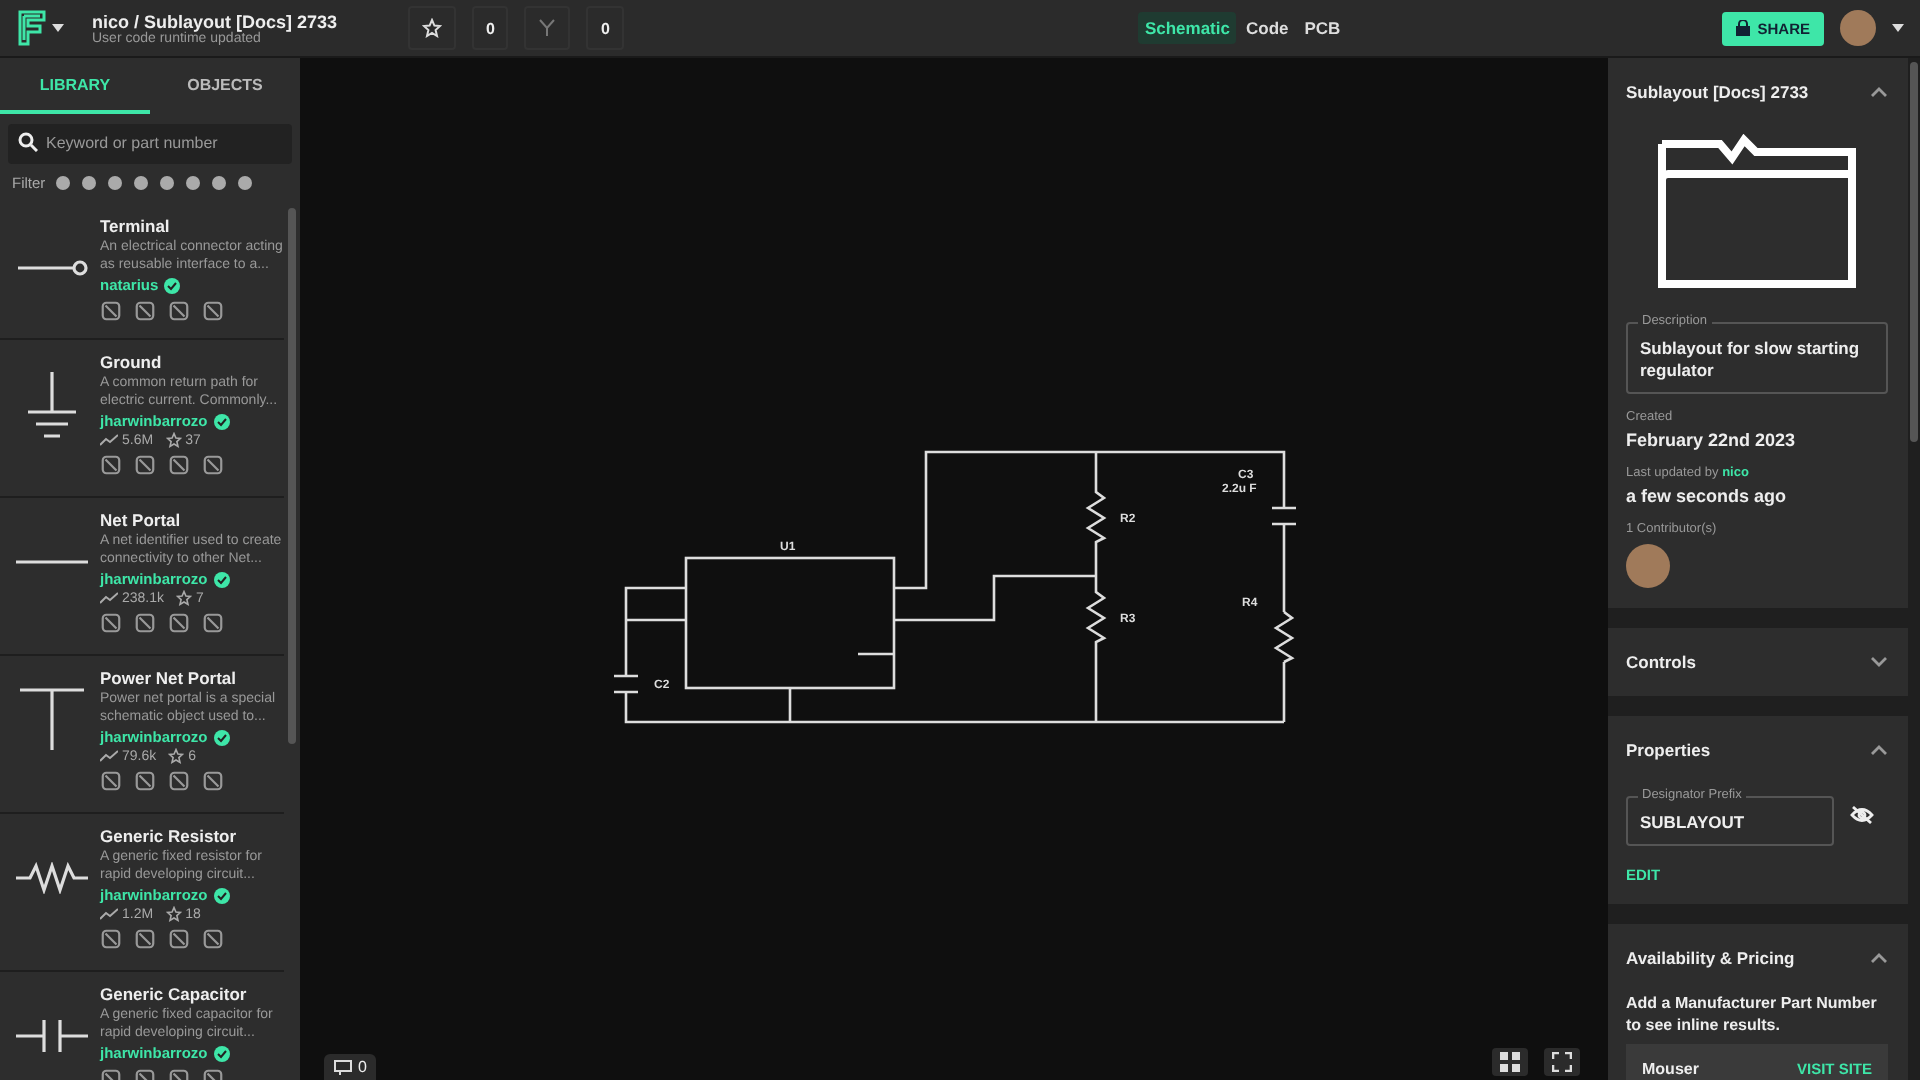 The height and width of the screenshot is (1080, 1920). I want to click on fork-count: 0, so click(605, 28).